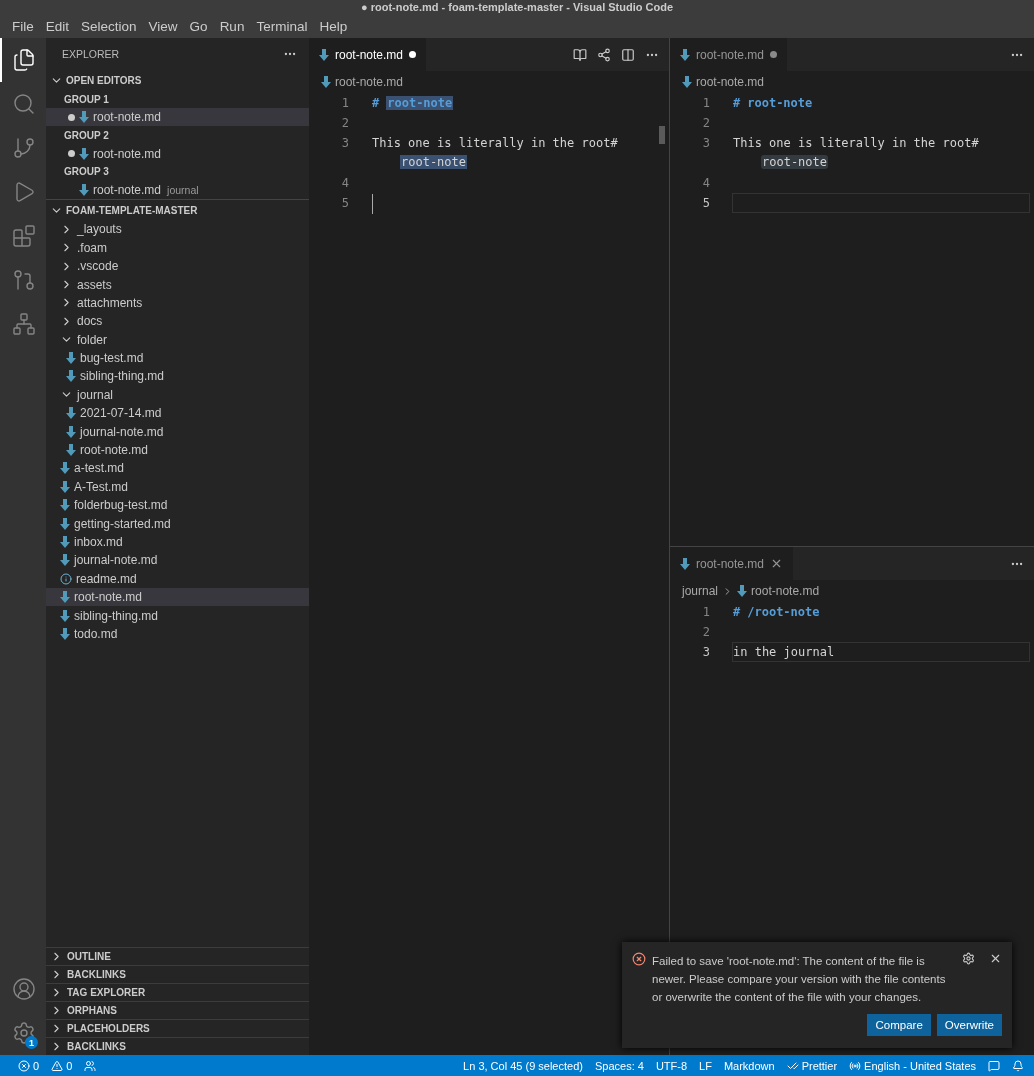  I want to click on heading-marker: #, so click(737, 103).